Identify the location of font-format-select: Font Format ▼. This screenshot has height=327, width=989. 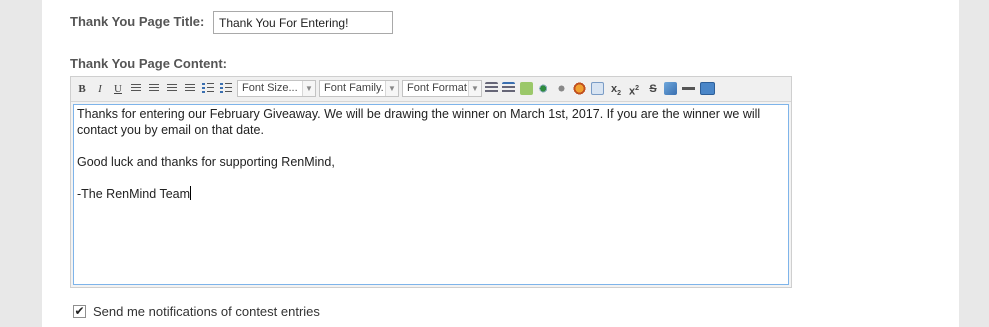
(442, 88).